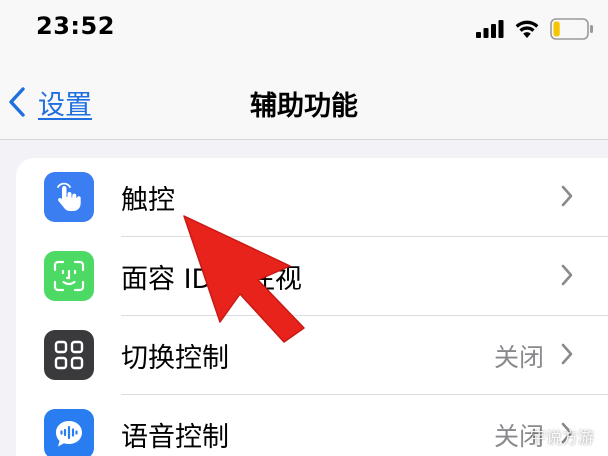 The width and height of the screenshot is (608, 456). Describe the element at coordinates (571, 29) in the screenshot. I see `battery-icon` at that location.